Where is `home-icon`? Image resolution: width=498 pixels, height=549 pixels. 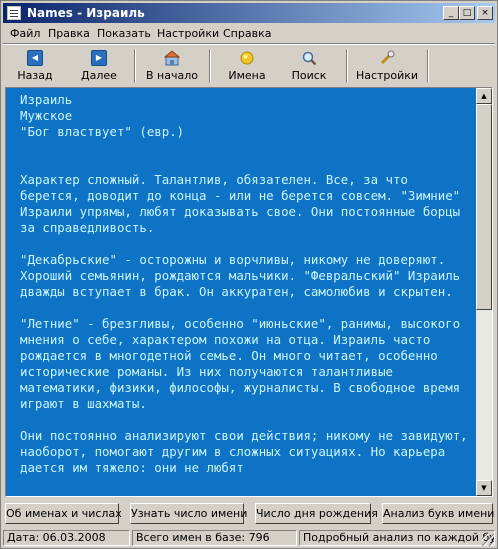 home-icon is located at coordinates (172, 58).